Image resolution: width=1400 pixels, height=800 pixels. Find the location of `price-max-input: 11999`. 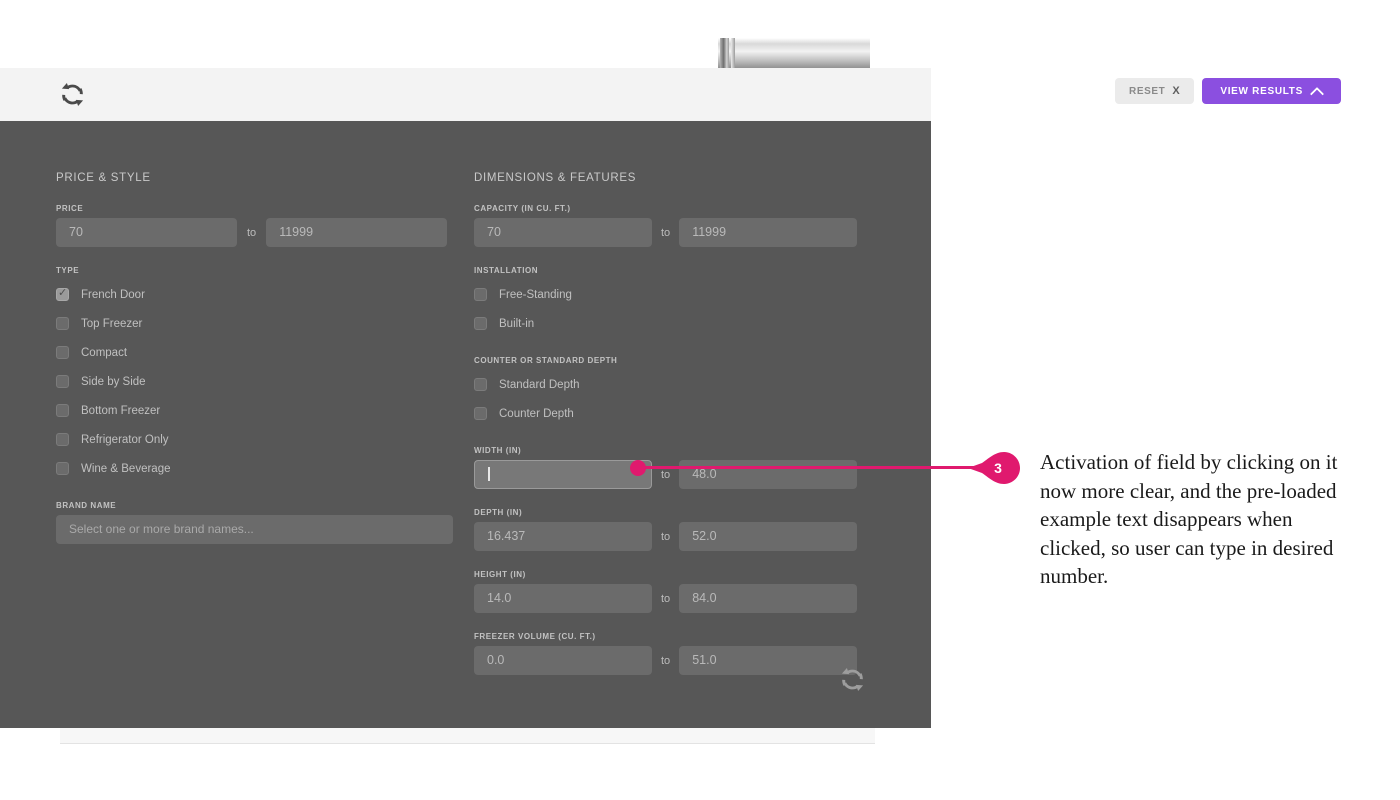

price-max-input: 11999 is located at coordinates (357, 232).